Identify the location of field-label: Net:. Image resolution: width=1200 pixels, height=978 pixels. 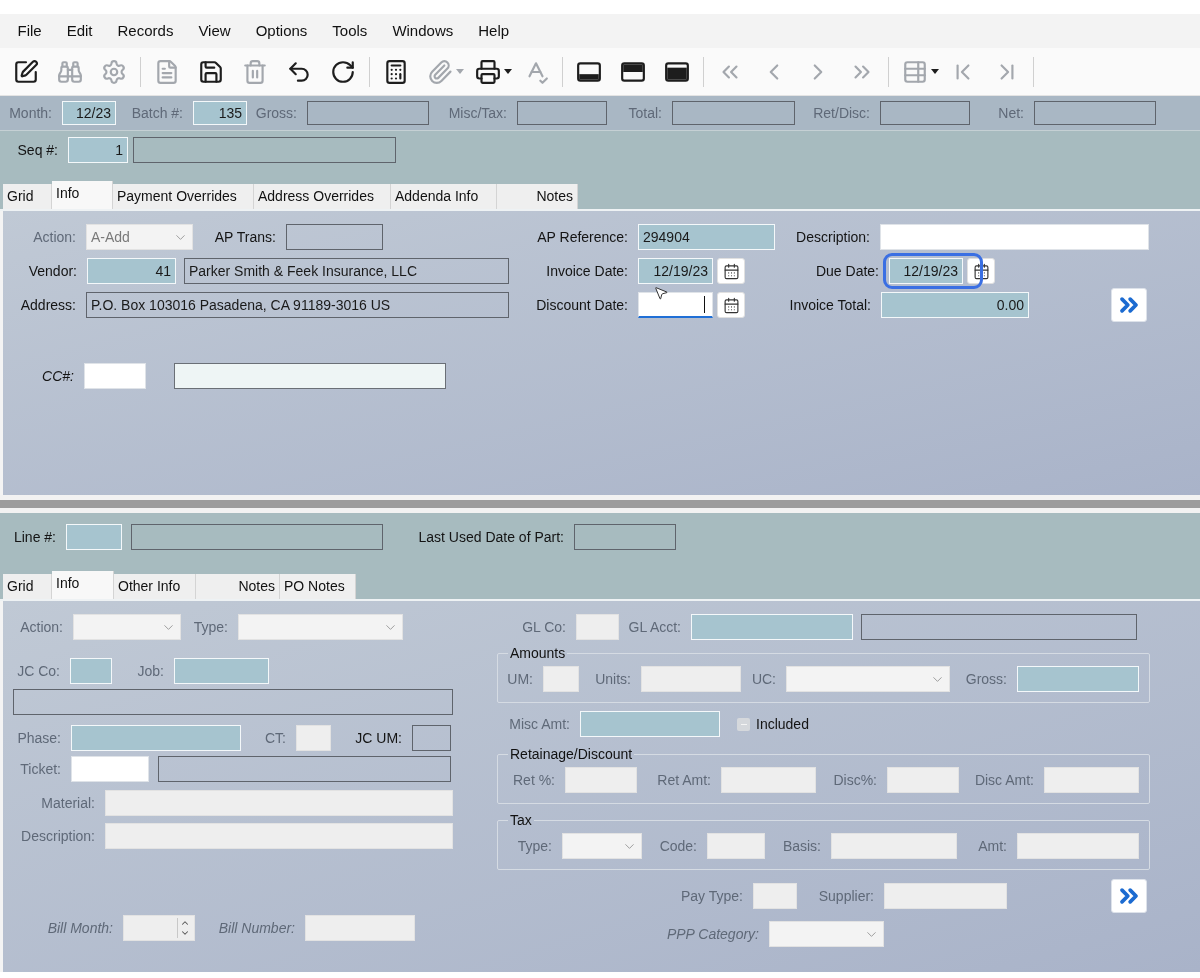
(1011, 113).